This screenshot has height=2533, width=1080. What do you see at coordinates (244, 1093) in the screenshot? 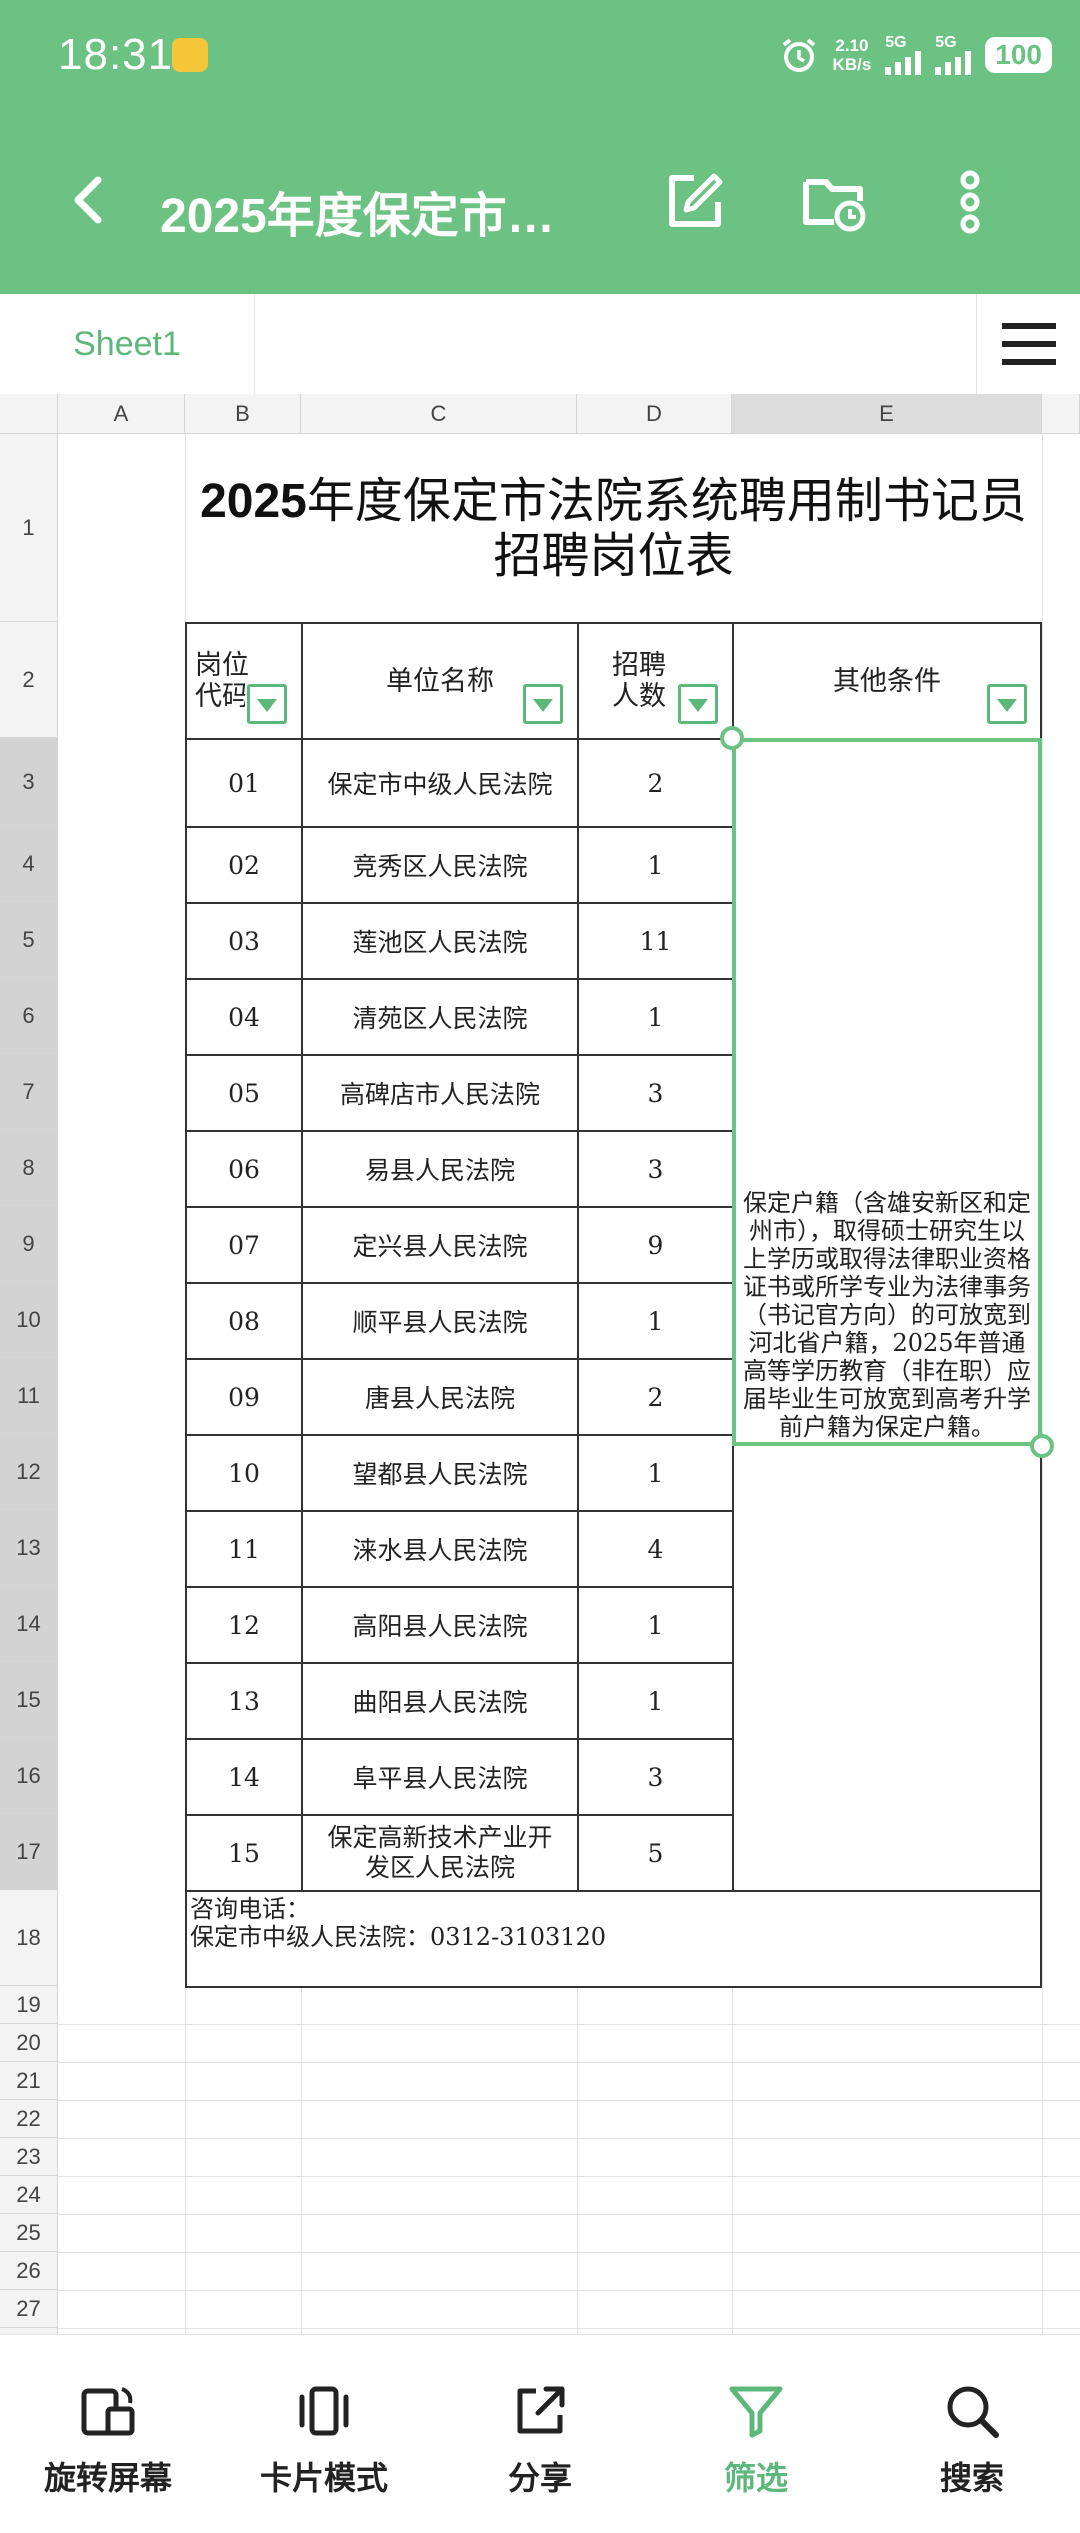
I see `cell-code: 05` at bounding box center [244, 1093].